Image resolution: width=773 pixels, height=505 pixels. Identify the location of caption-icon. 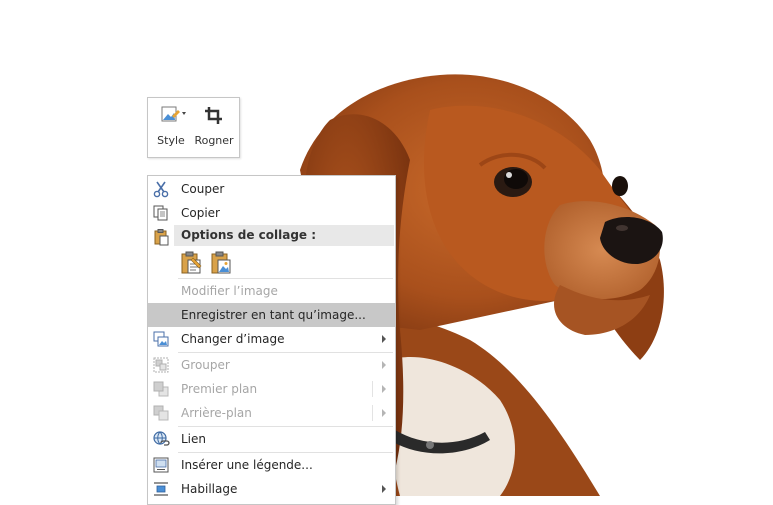
(161, 465).